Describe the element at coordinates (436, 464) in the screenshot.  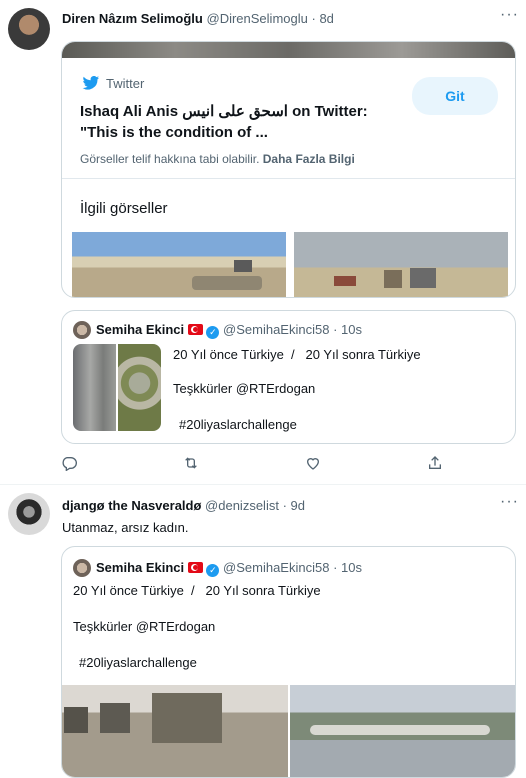
I see `share-icon` at that location.